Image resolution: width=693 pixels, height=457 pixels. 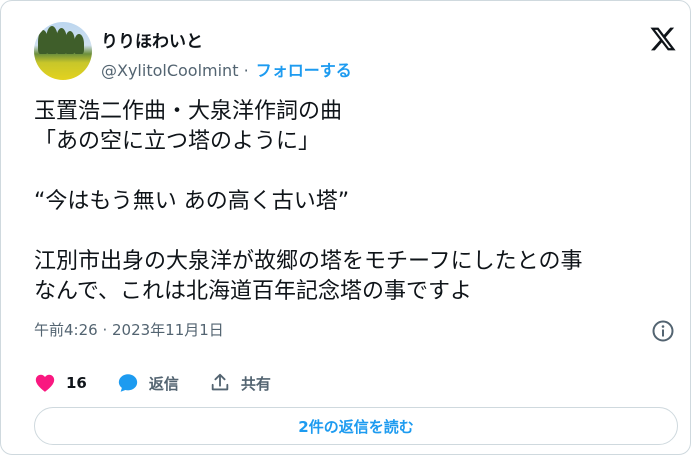 I want to click on author-handle-row: @XylitolCoolmint · フォローする, so click(x=226, y=69).